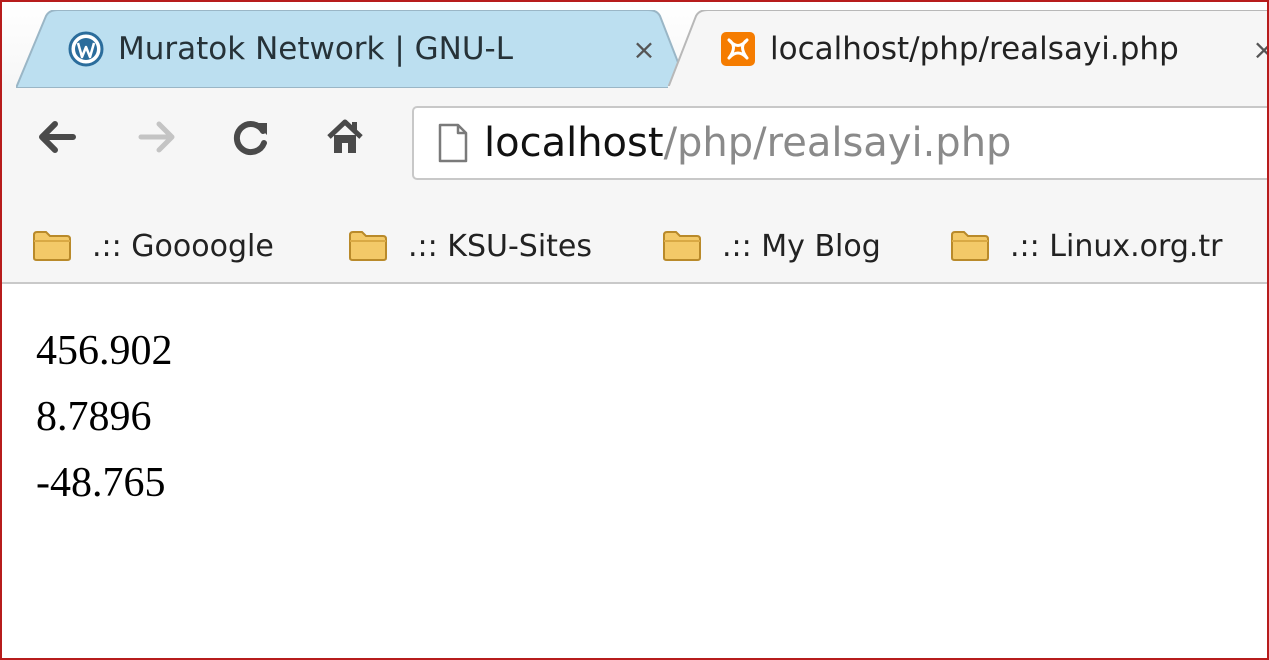 The width and height of the screenshot is (1269, 660). I want to click on output-lines: 456.902 8.7896 -48.765, so click(104, 417).